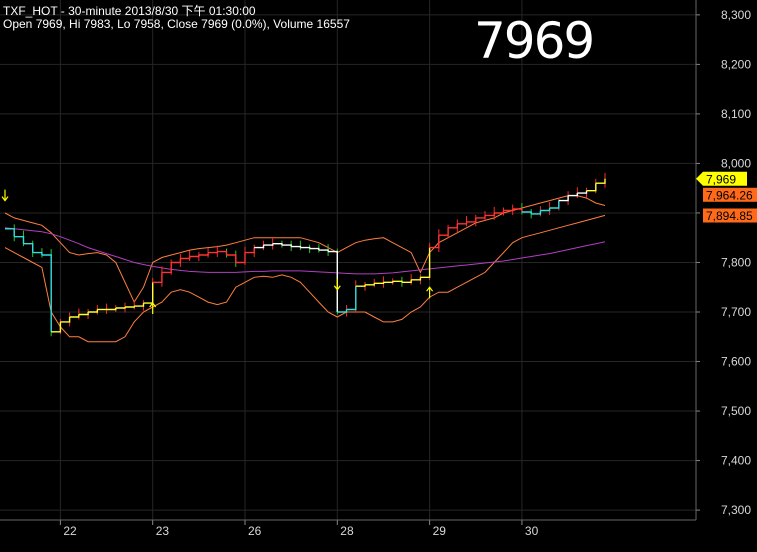  Describe the element at coordinates (736, 114) in the screenshot. I see `y-tick-label: 8,100` at that location.